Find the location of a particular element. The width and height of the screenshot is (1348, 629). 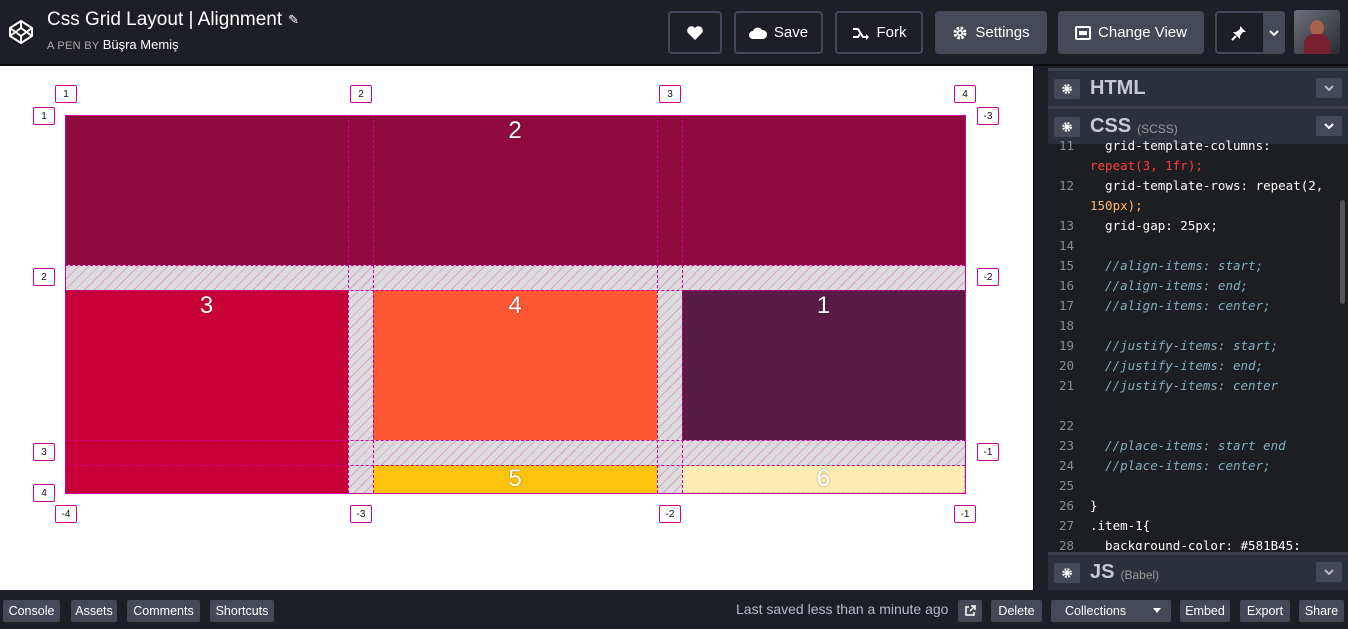

grid-line-col-3a is located at coordinates (657, 304).